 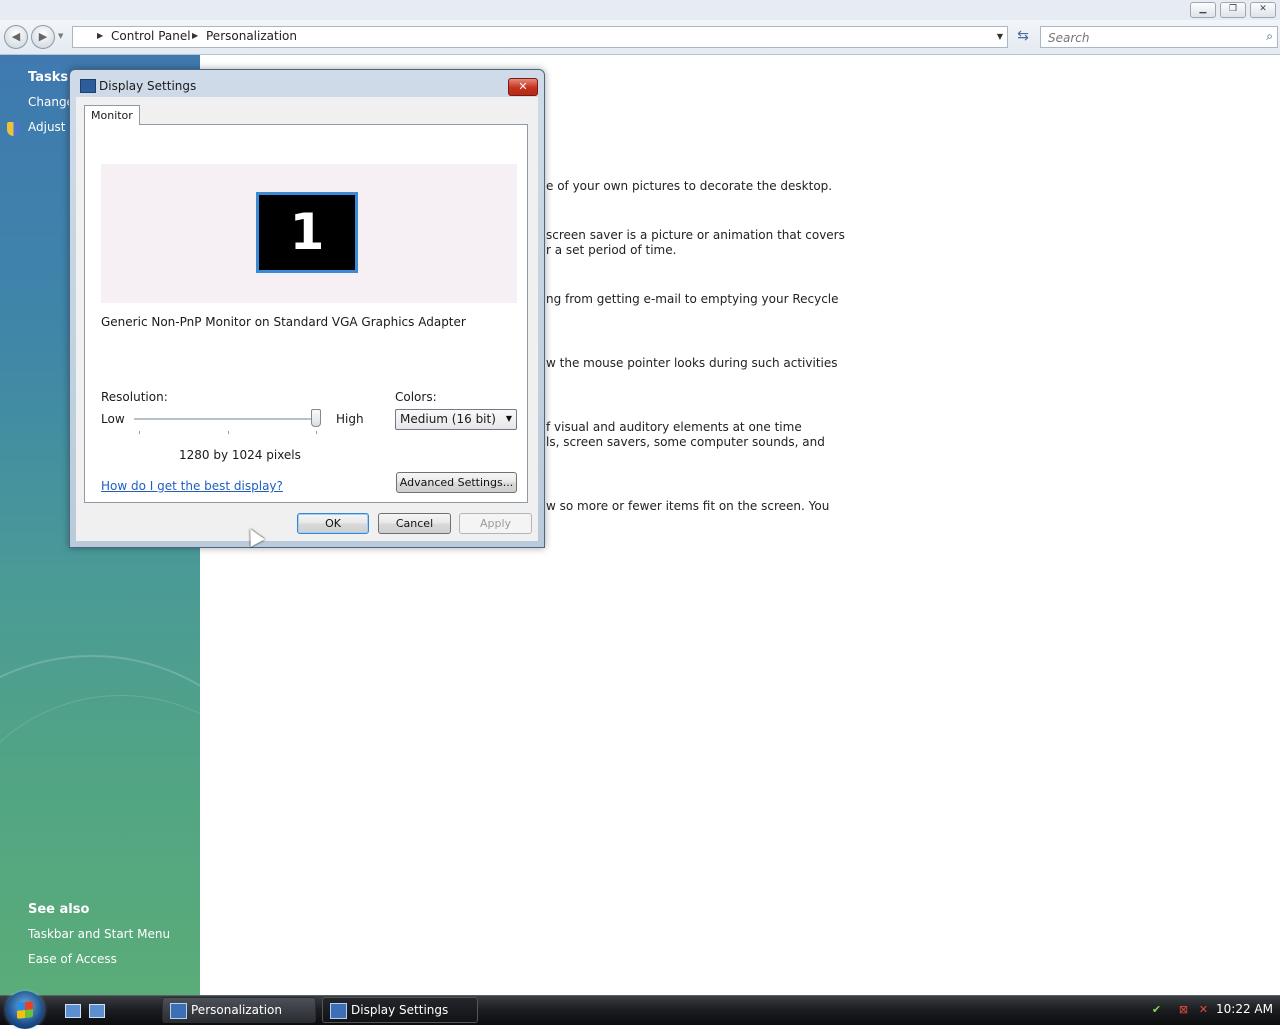 I want to click on back-arrow-icon: ◀, so click(x=16, y=36).